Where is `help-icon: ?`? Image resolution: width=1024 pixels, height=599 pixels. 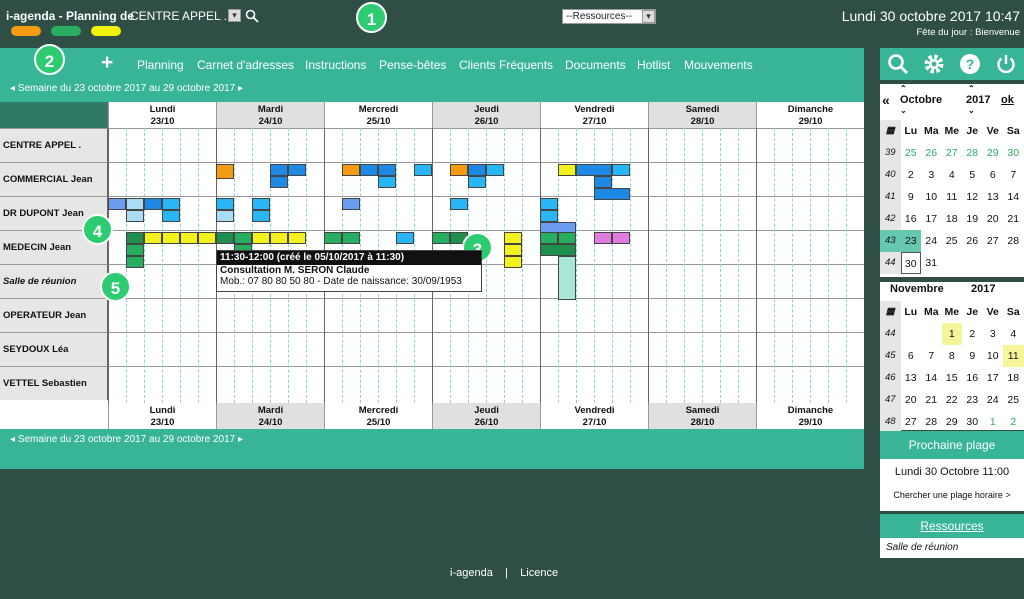 help-icon: ? is located at coordinates (970, 64).